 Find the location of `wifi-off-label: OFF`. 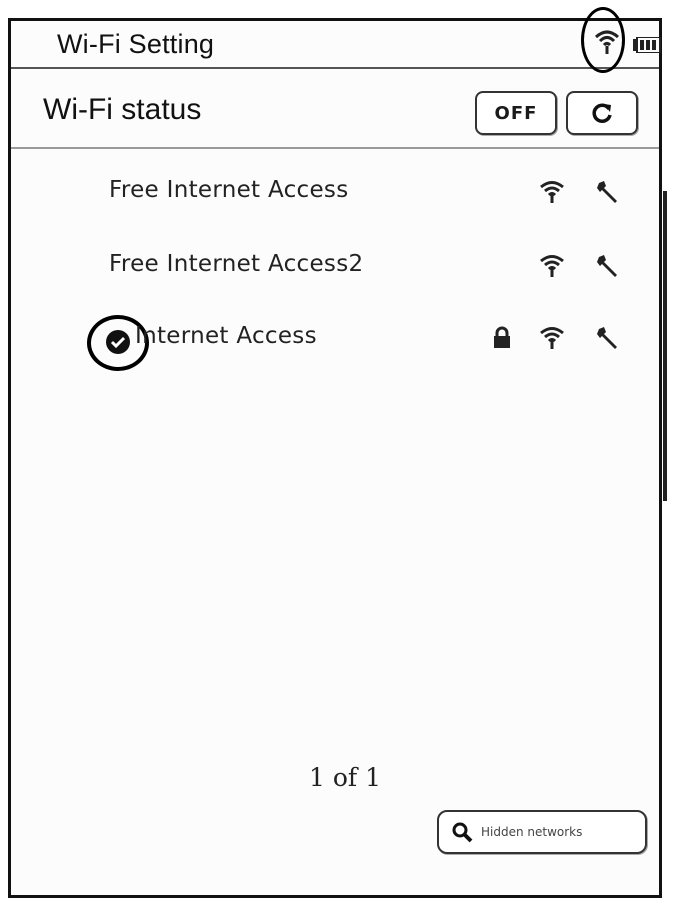

wifi-off-label: OFF is located at coordinates (516, 113).